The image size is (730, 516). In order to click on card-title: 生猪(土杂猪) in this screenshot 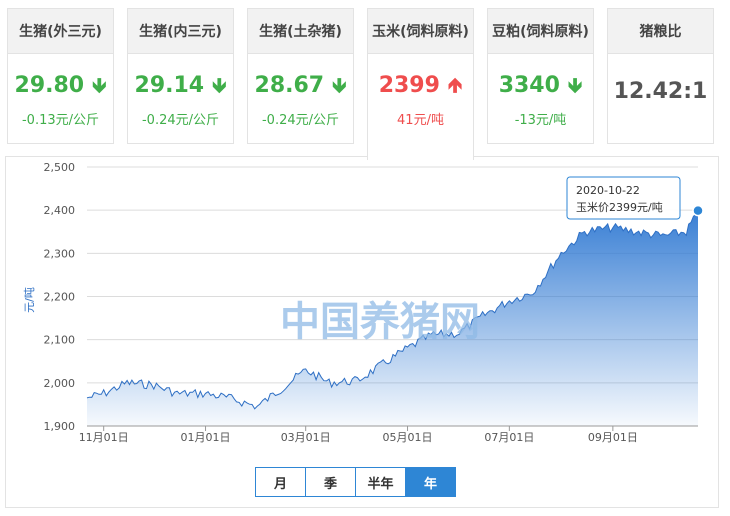, I will do `click(300, 31)`.